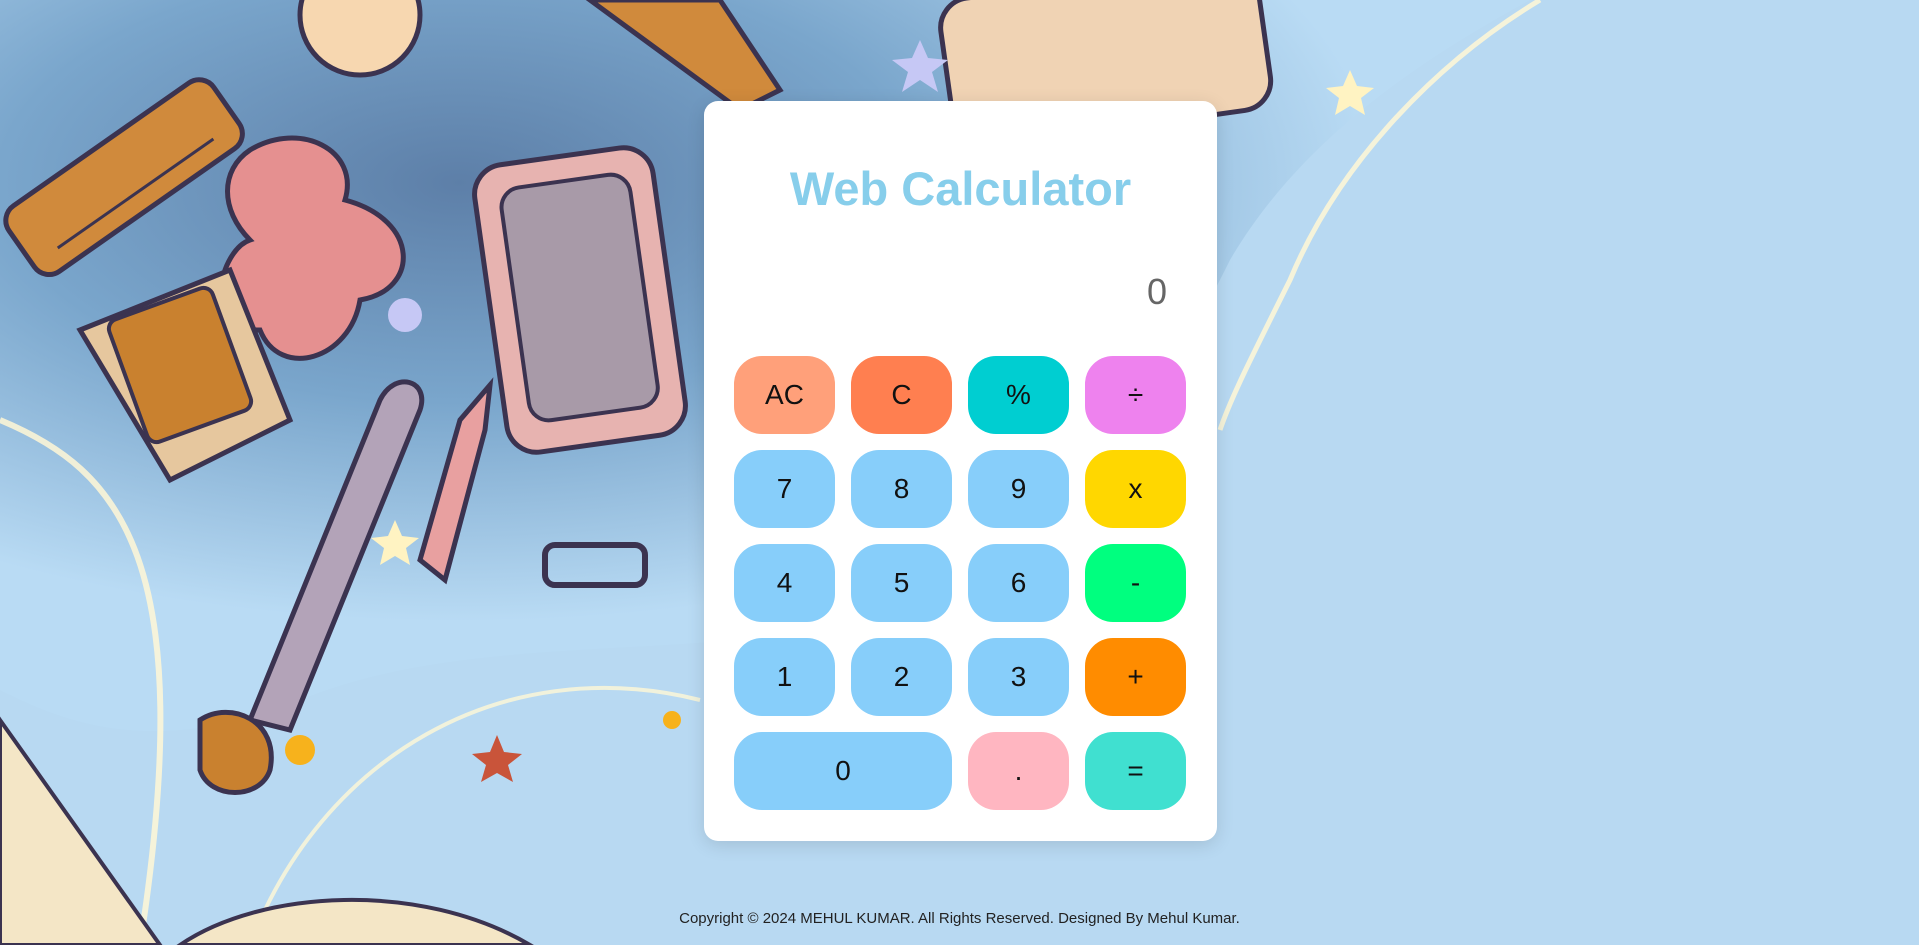 This screenshot has width=1919, height=945. Describe the element at coordinates (784, 489) in the screenshot. I see `key-7-button: 7` at that location.